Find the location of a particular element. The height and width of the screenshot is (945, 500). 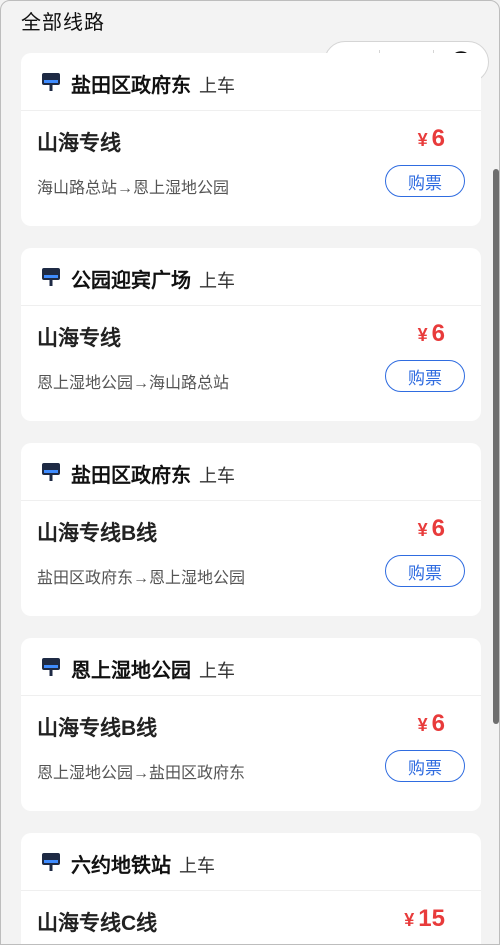

route-direction: 盐田区政府东→恩上湿地公园 is located at coordinates (141, 578).